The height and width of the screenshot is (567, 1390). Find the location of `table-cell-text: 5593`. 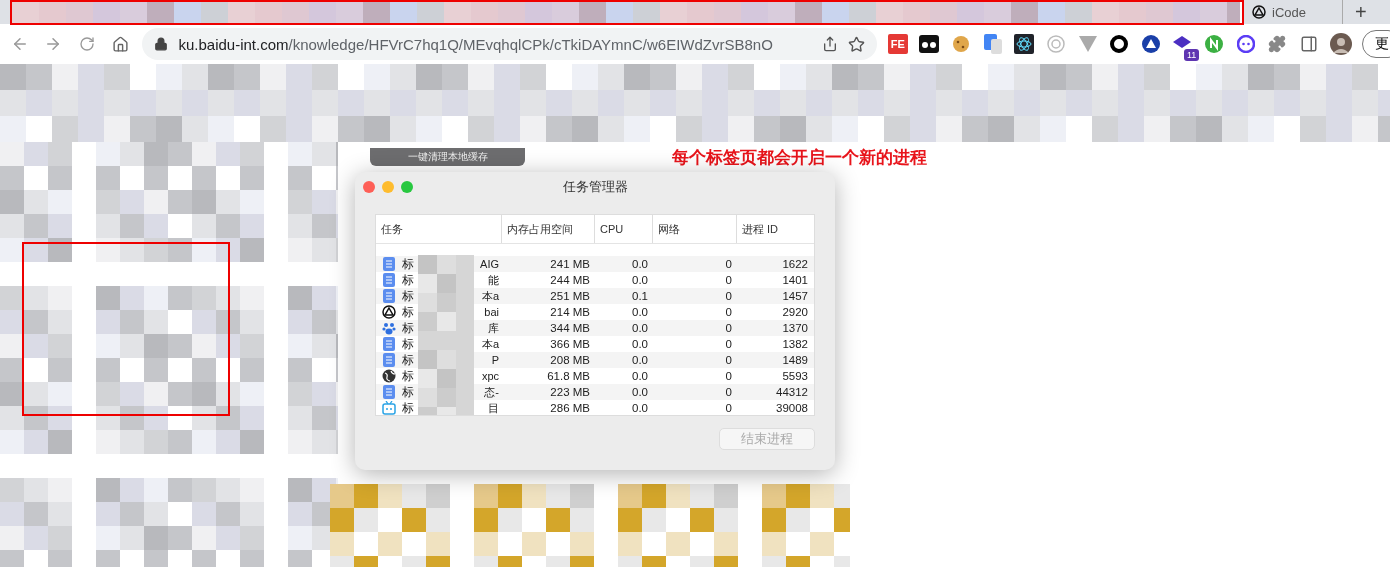

table-cell-text: 5593 is located at coordinates (795, 376).